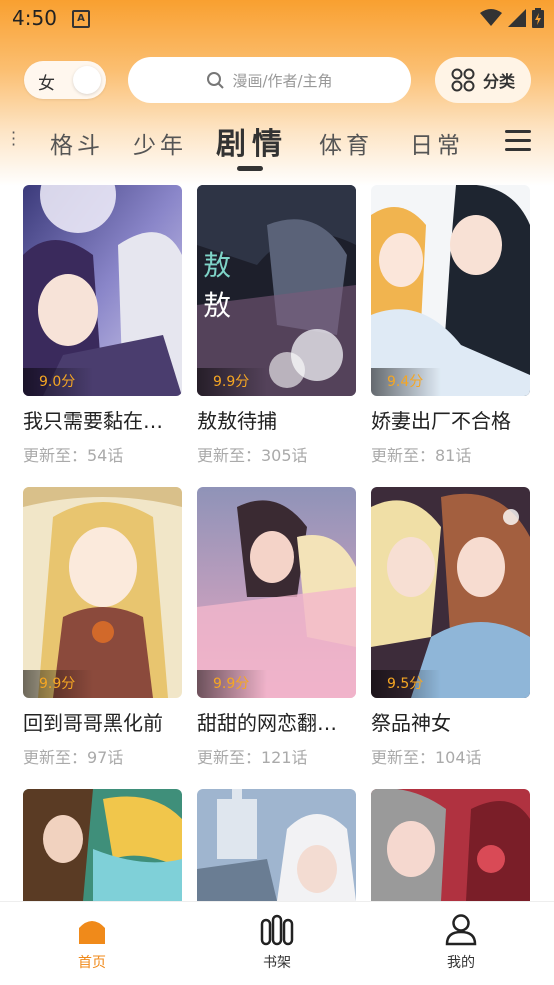 Image resolution: width=554 pixels, height=985 pixels. I want to click on nav-profile-label: 我的, so click(461, 963).